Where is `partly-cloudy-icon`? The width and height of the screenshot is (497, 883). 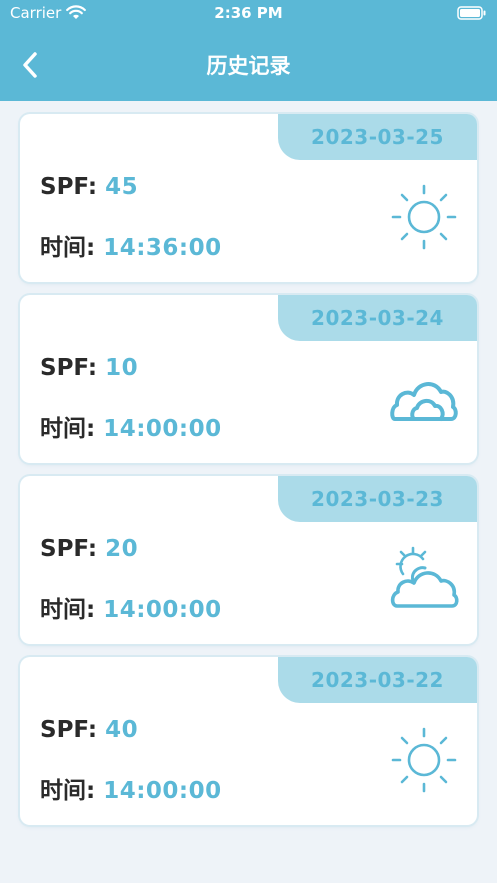
partly-cloudy-icon is located at coordinates (424, 577).